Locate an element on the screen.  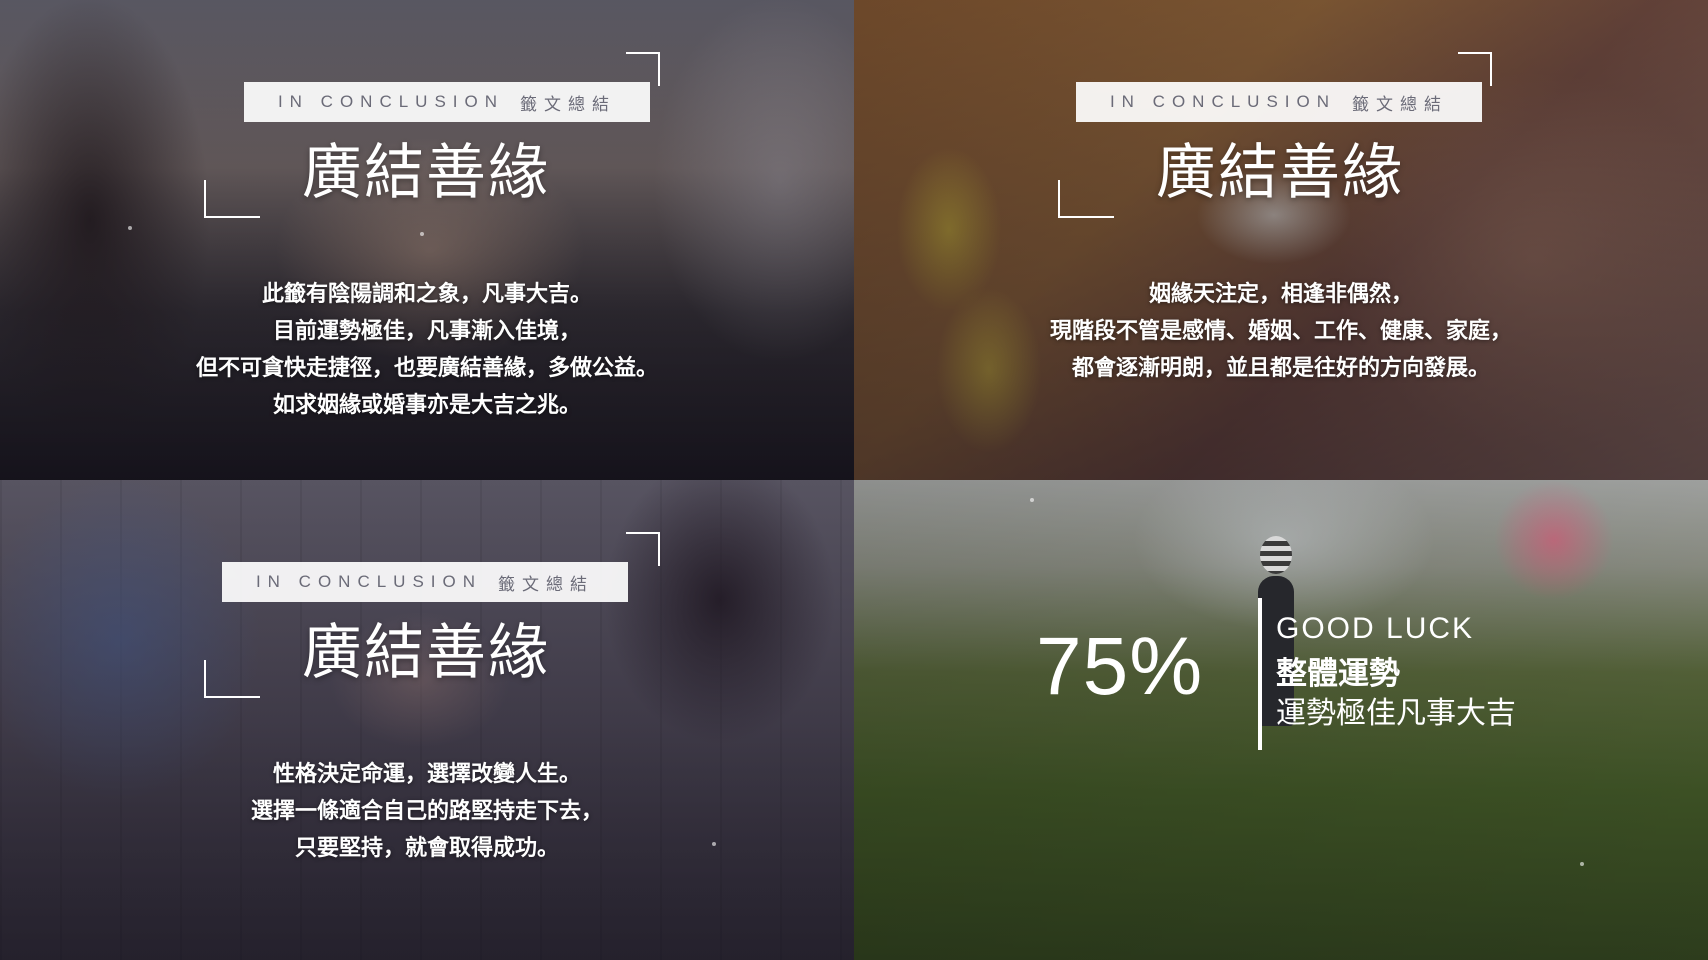
body-line: 現階段不管是感情、婚姻、工作、健康、家庭， is located at coordinates (1280, 331).